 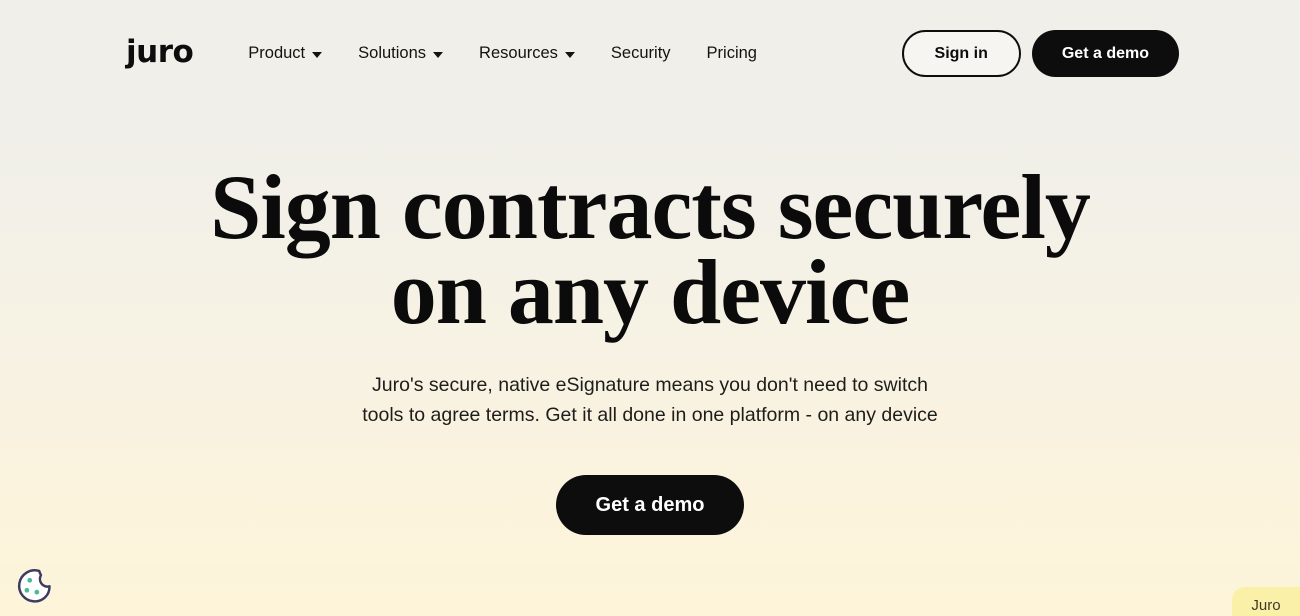 I want to click on nav-item-product: Product, so click(x=294, y=53).